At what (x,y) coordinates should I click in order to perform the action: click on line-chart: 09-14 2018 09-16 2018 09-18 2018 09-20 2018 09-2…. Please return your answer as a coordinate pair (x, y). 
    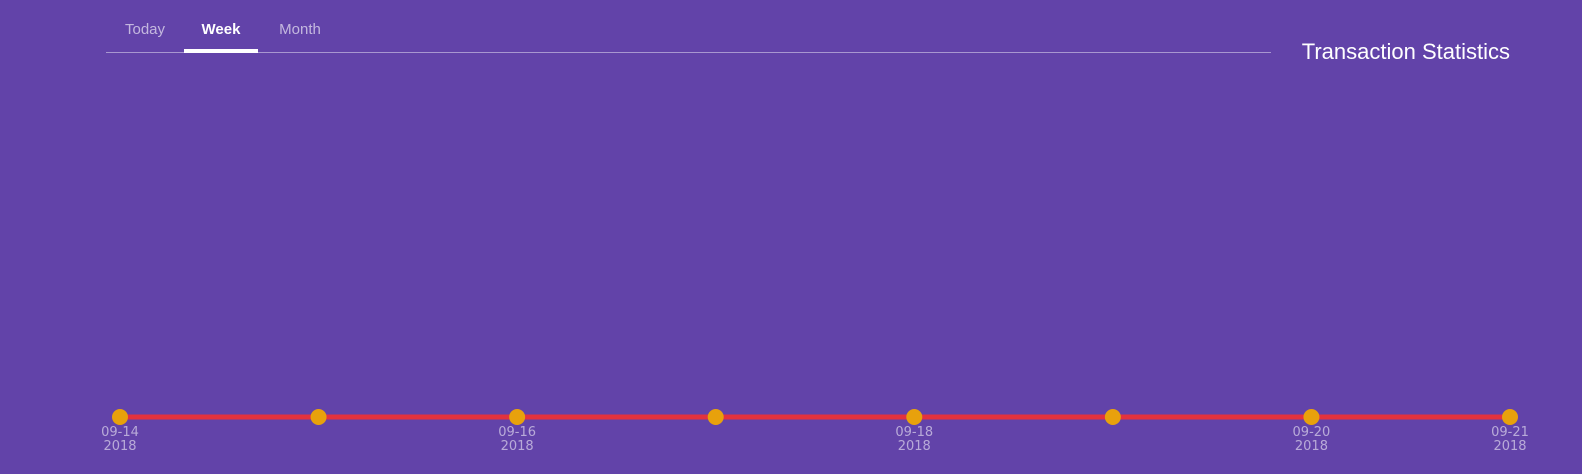
    Looking at the image, I should click on (815, 431).